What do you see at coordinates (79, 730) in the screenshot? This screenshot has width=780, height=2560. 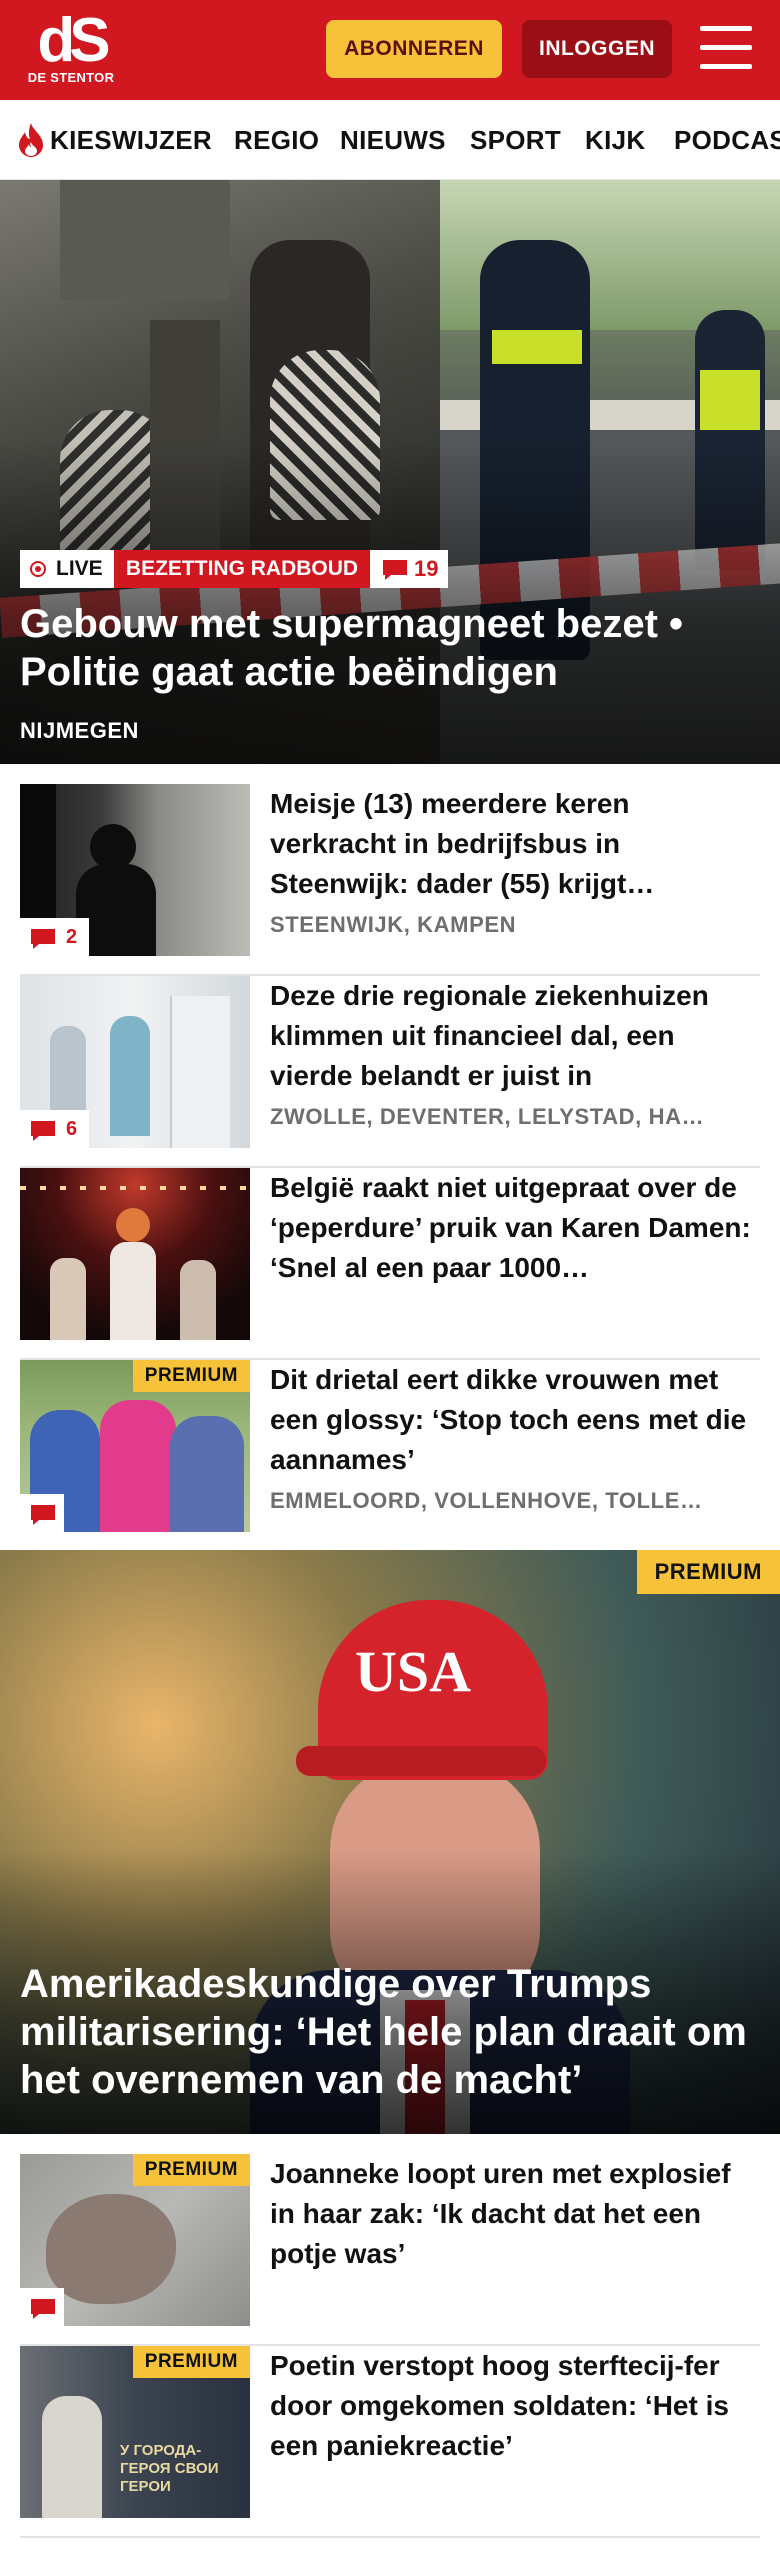 I see `hero-location: NIJMEGEN` at bounding box center [79, 730].